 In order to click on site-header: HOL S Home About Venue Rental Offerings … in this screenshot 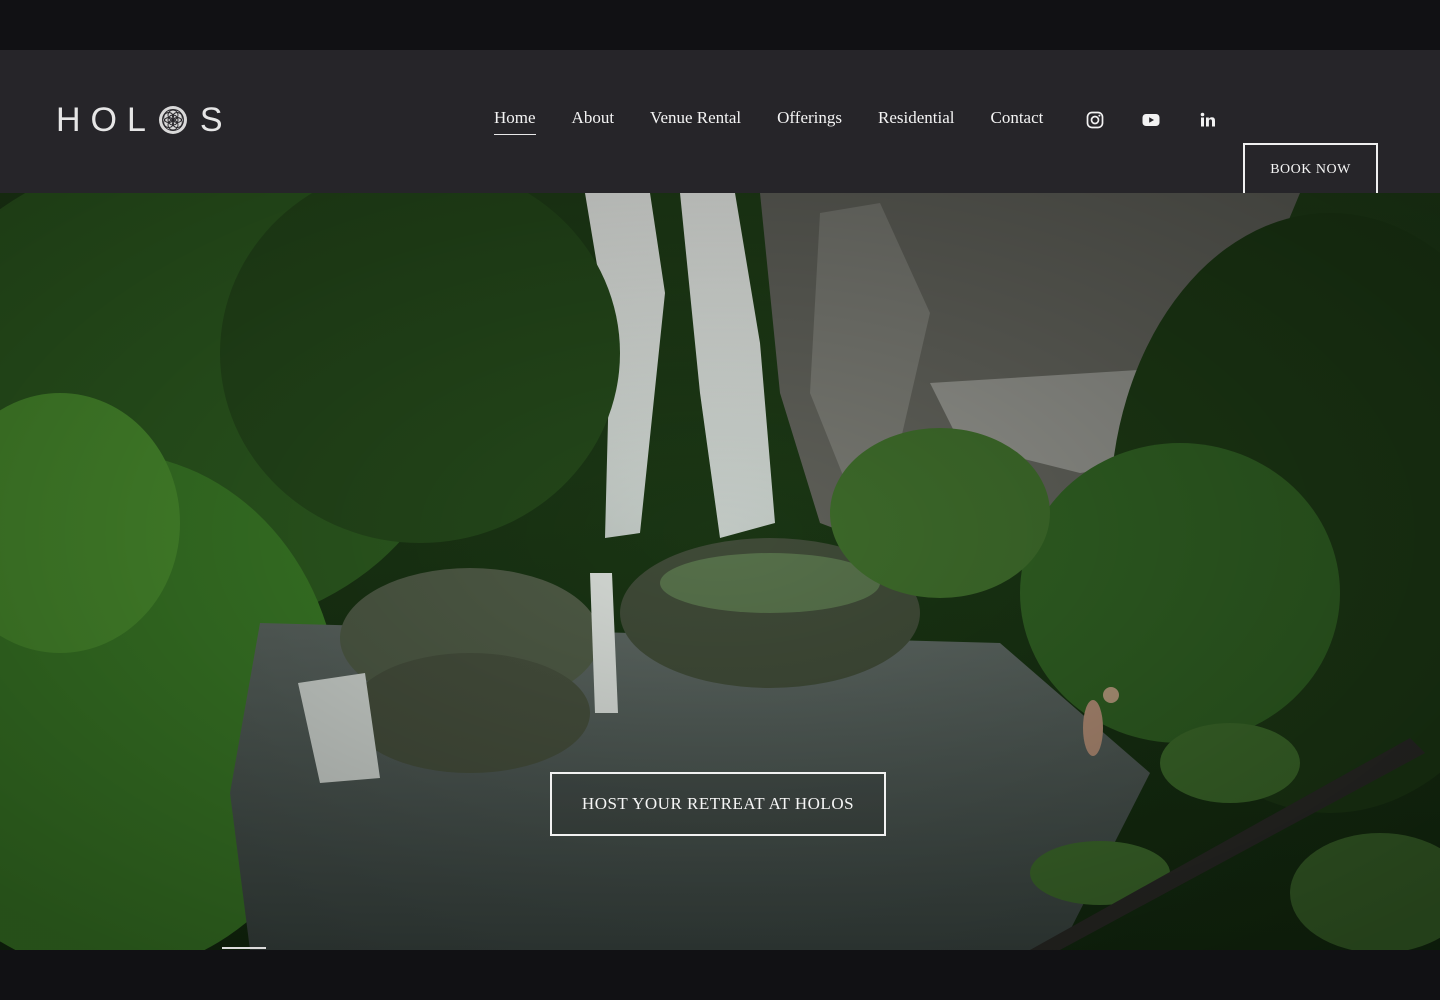, I will do `click(720, 123)`.